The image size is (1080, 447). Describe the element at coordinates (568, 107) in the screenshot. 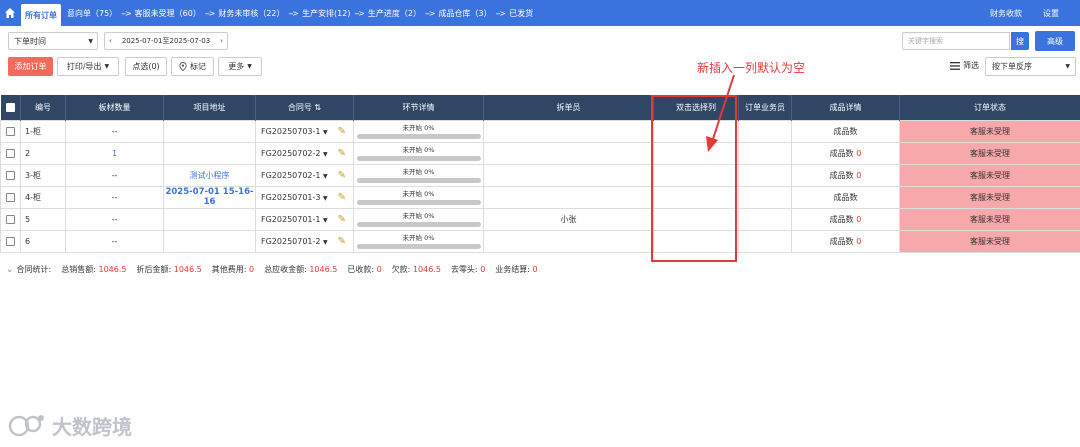

I see `column-header: 拆单员` at that location.